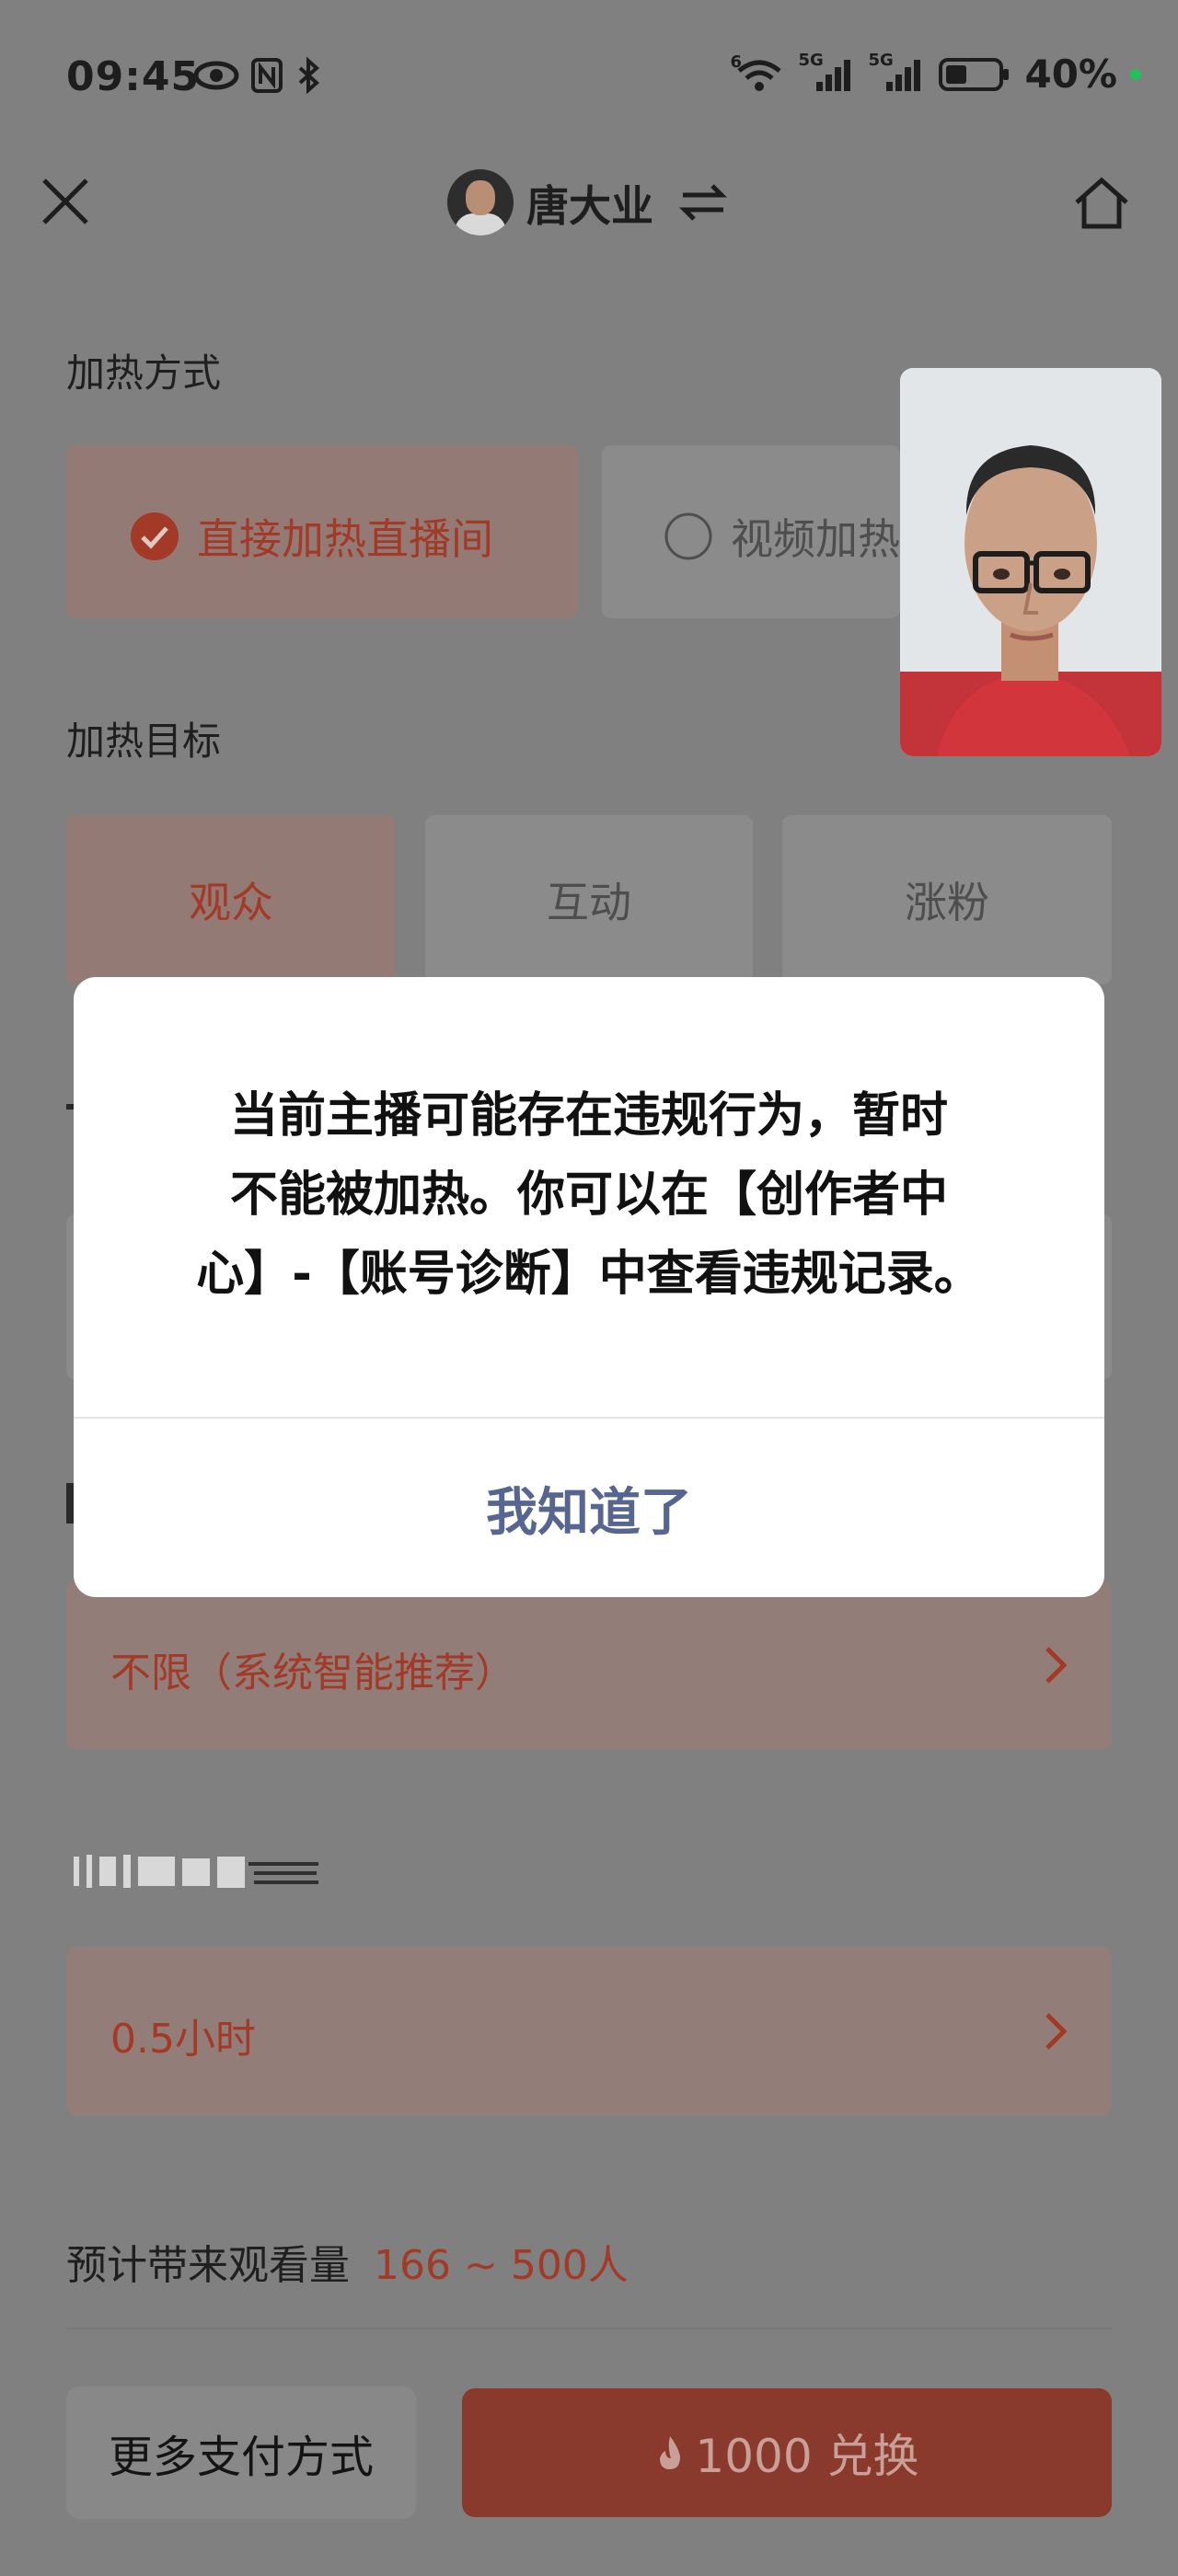 The width and height of the screenshot is (1178, 2576). Describe the element at coordinates (241, 2452) in the screenshot. I see `more-payment-methods-button: 更多支付方式` at that location.